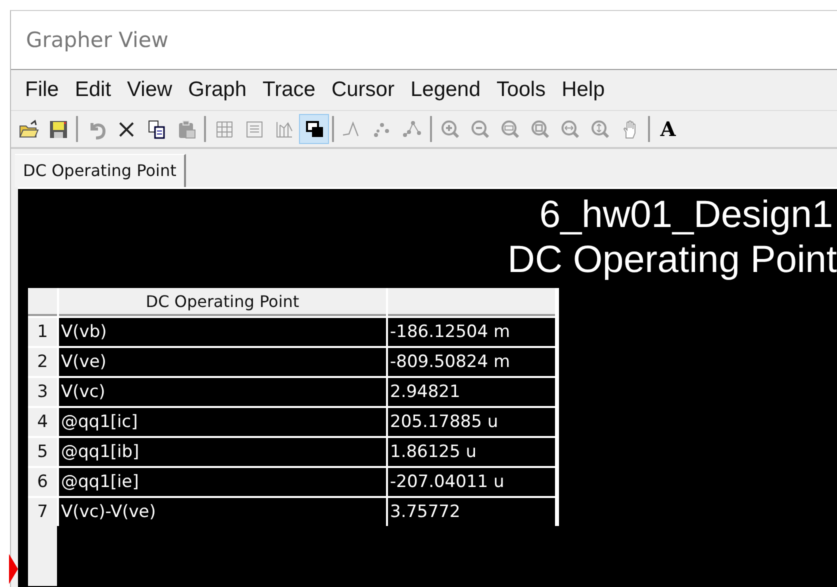 This screenshot has width=837, height=587. Describe the element at coordinates (42, 392) in the screenshot. I see `row-number: 3` at that location.